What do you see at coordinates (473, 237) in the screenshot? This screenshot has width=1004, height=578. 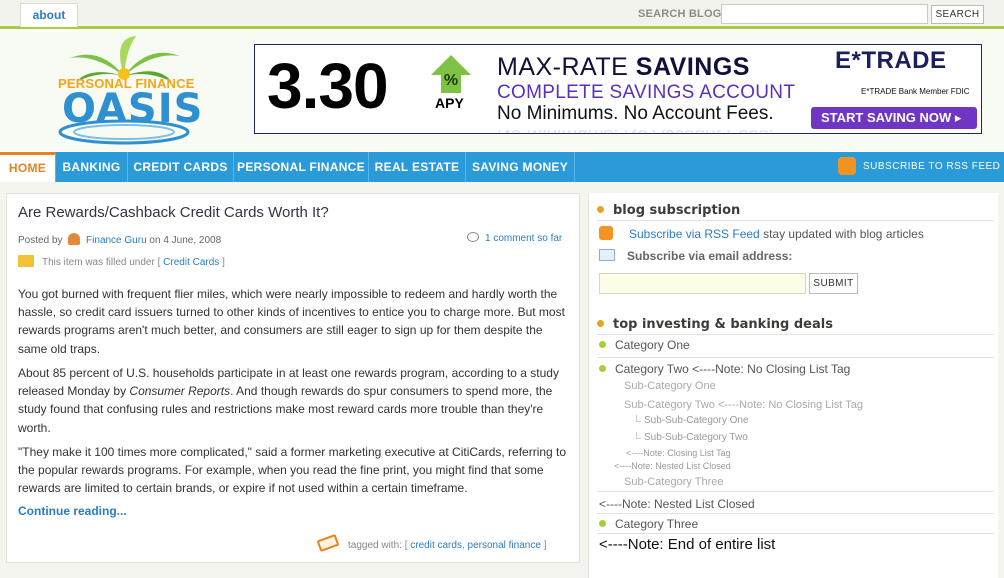 I see `comment-bubble-icon` at bounding box center [473, 237].